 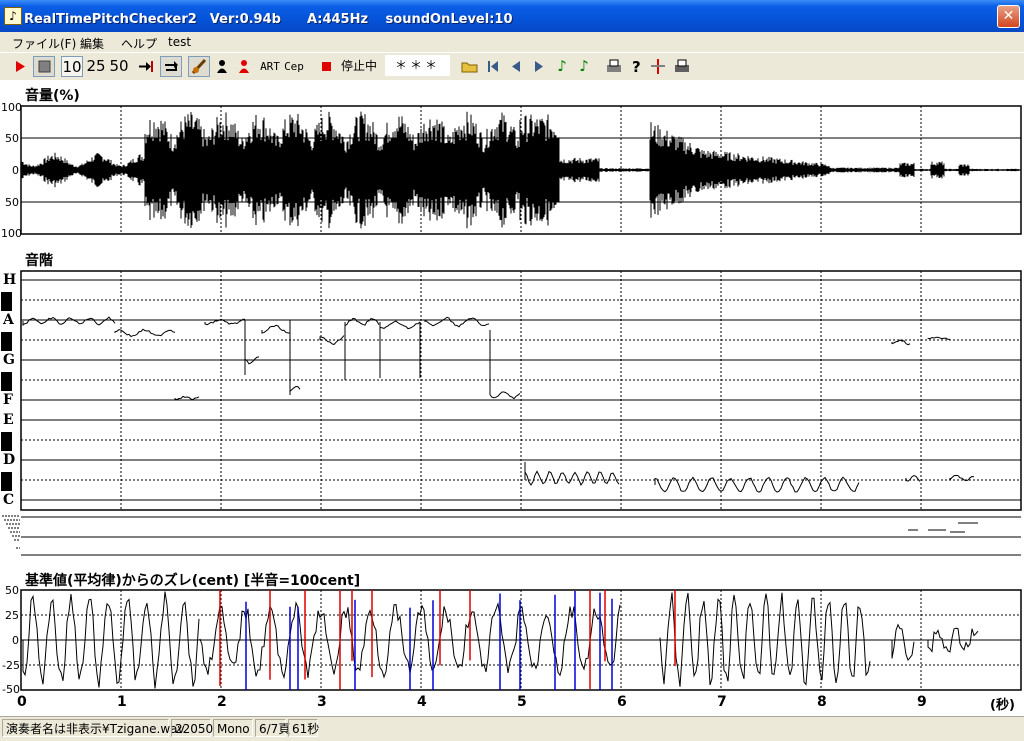 I want to click on x-tick: 1, so click(x=122, y=702).